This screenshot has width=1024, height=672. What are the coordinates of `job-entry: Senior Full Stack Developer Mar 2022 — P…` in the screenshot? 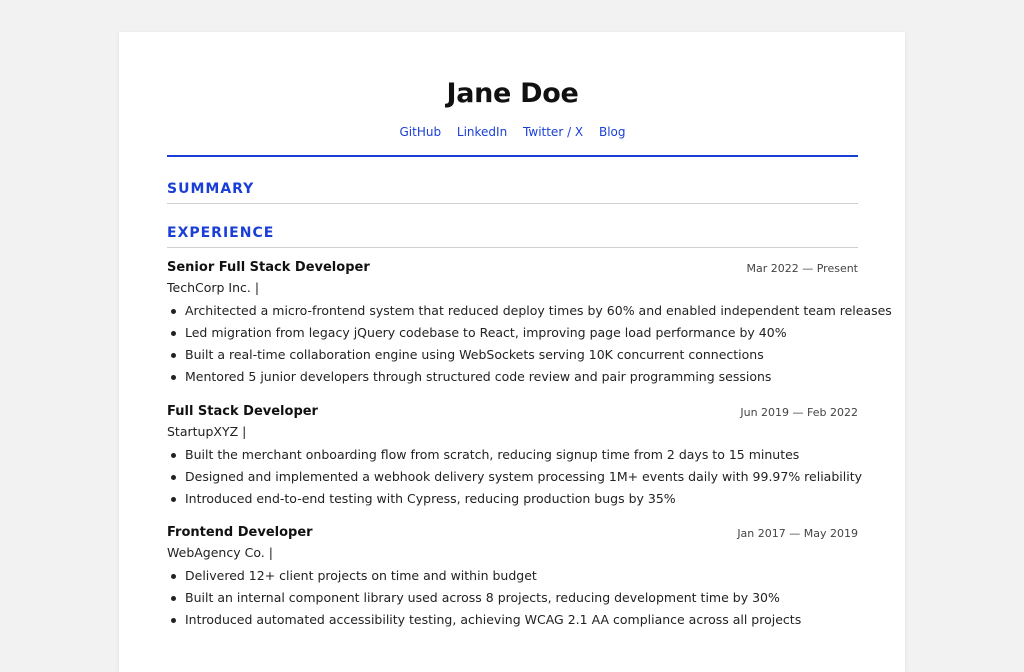 It's located at (529, 323).